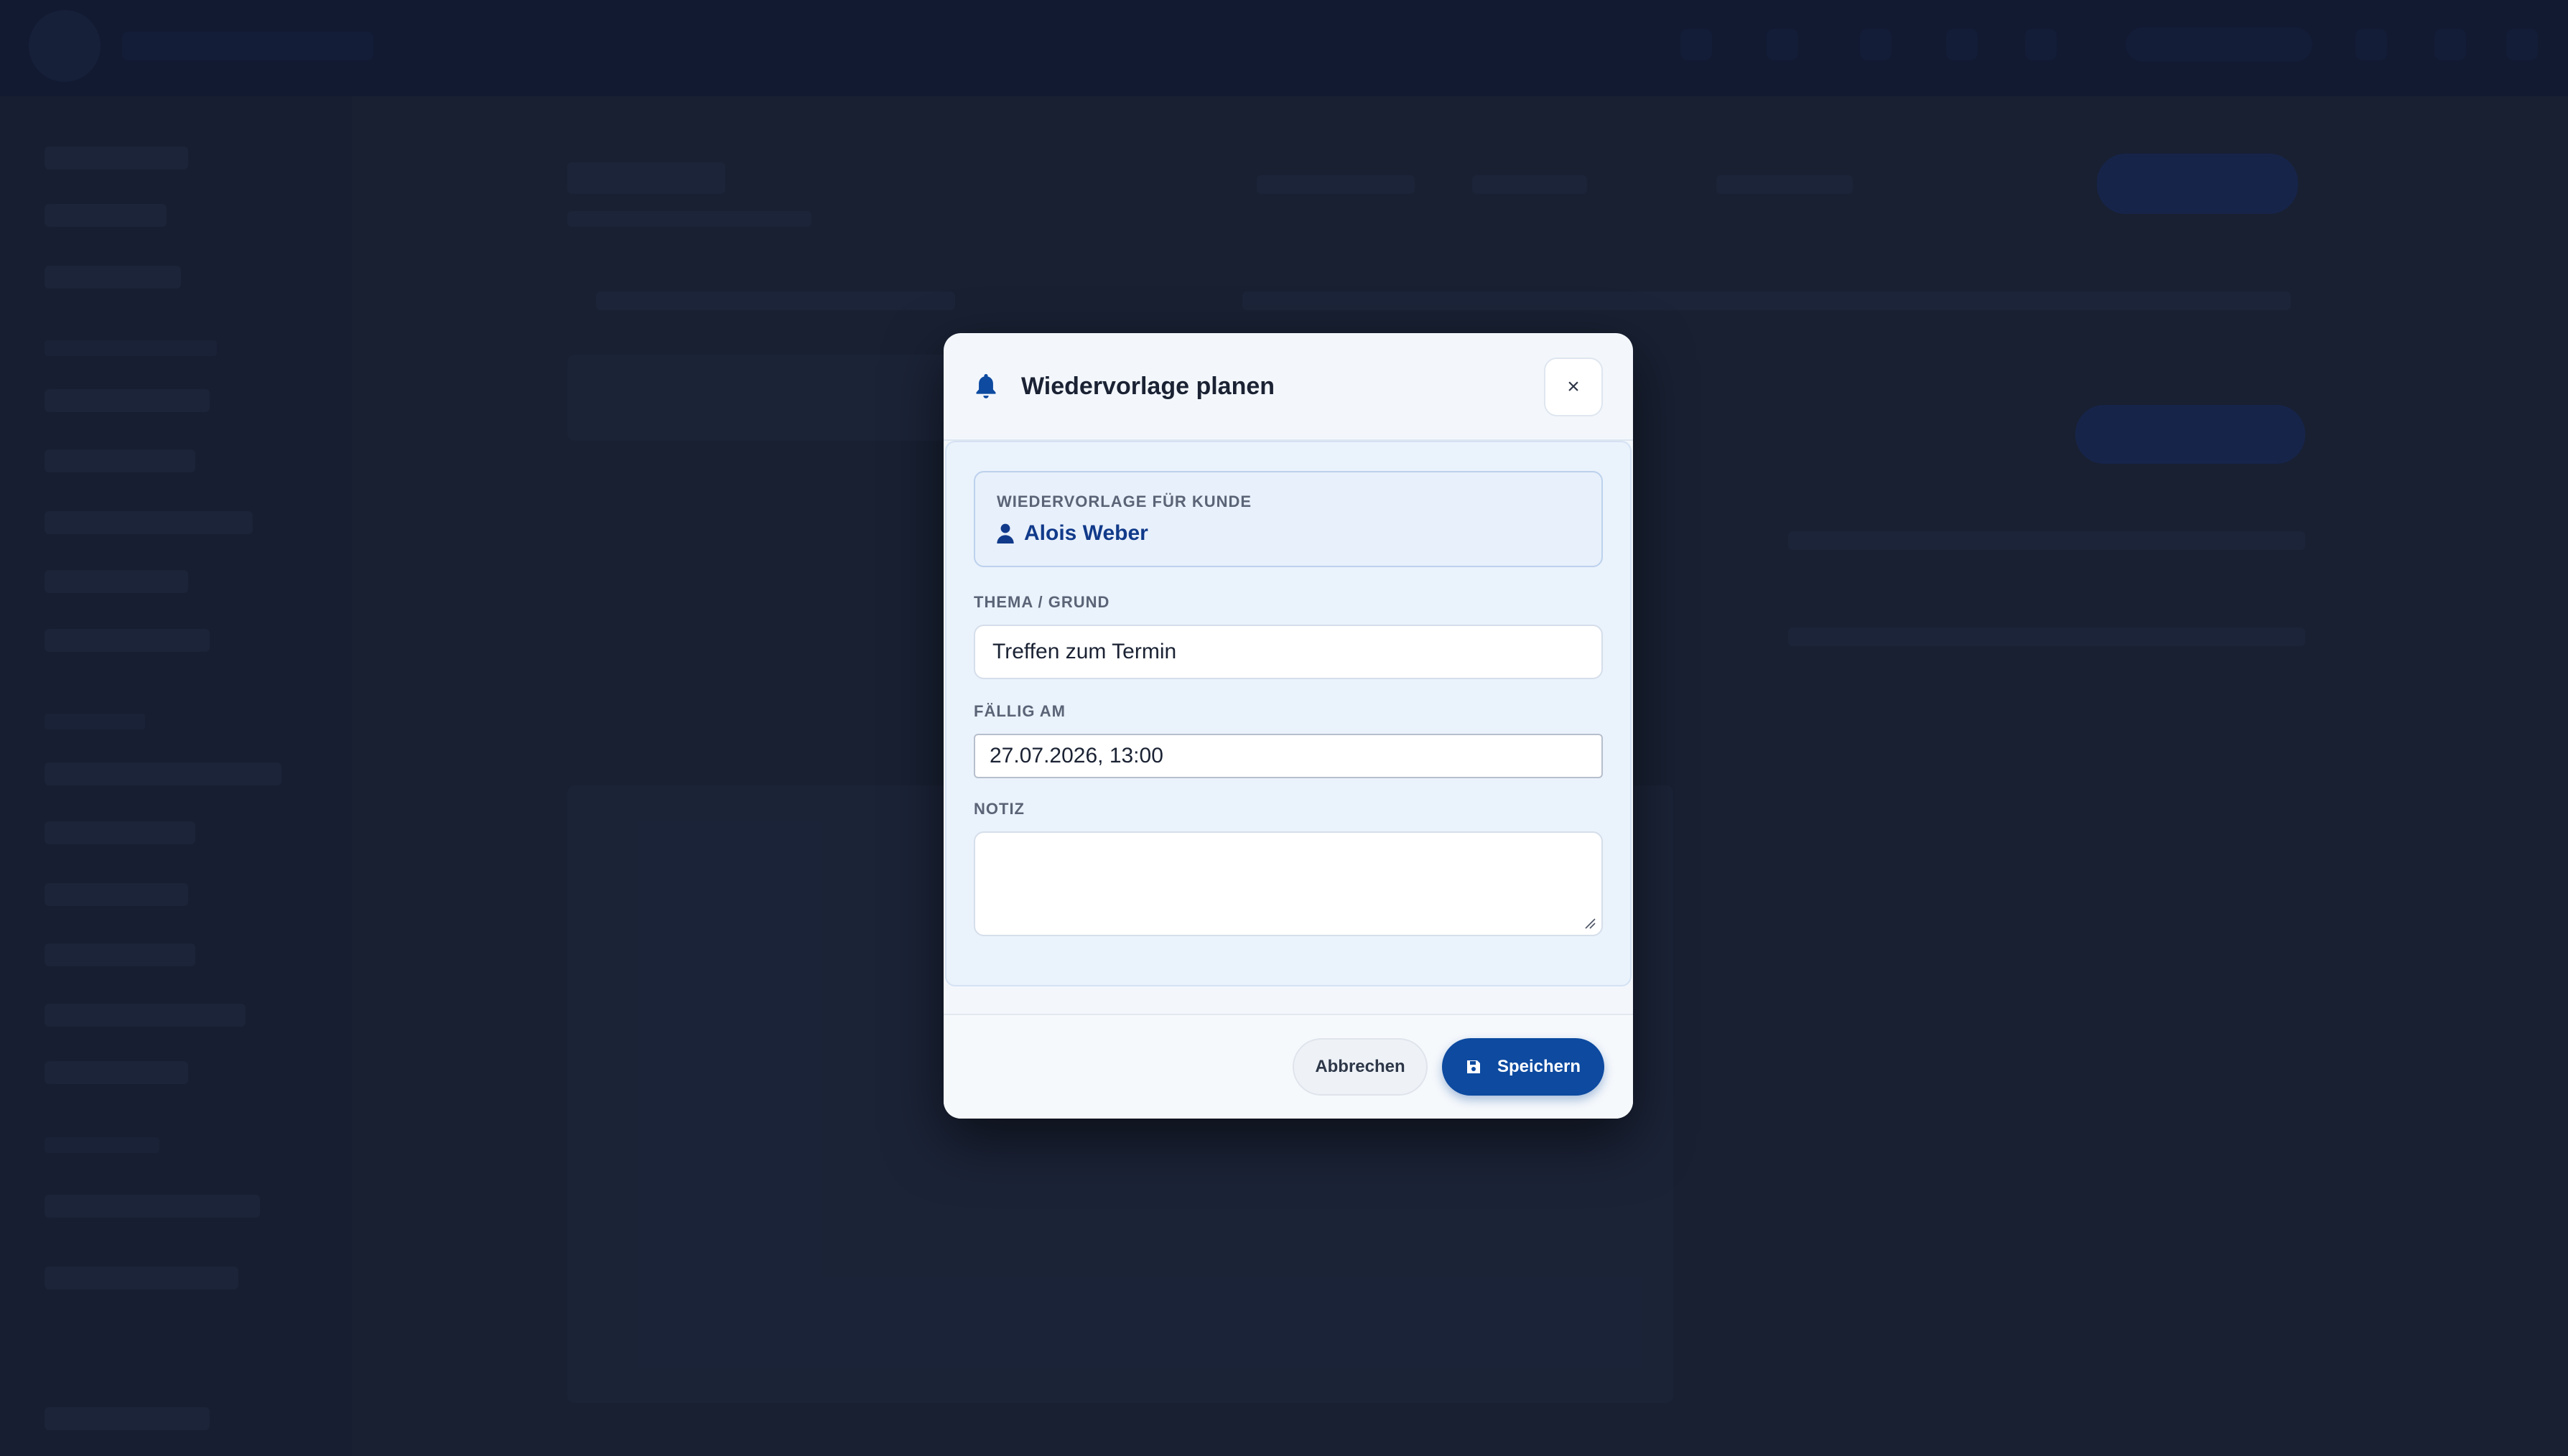  What do you see at coordinates (999, 809) in the screenshot?
I see `note-label: NOTIZ` at bounding box center [999, 809].